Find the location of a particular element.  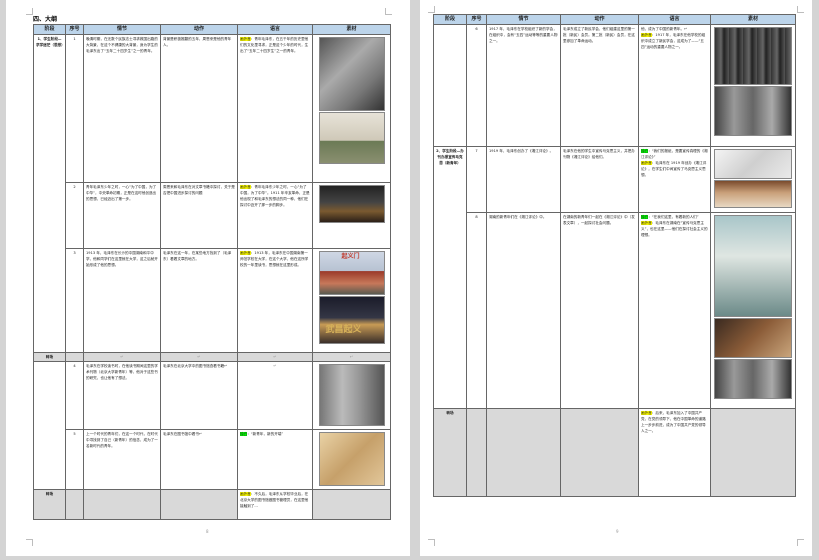

document-scroll-image is located at coordinates (351, 459).